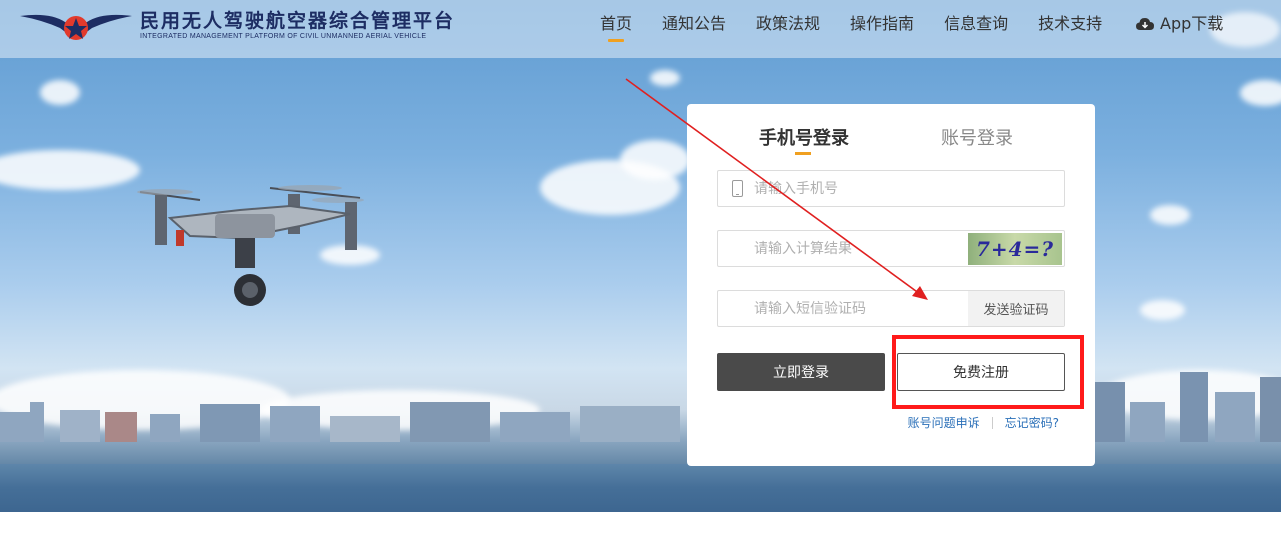 This screenshot has width=1281, height=547. I want to click on tab-account-login: 账号登录, so click(977, 137).